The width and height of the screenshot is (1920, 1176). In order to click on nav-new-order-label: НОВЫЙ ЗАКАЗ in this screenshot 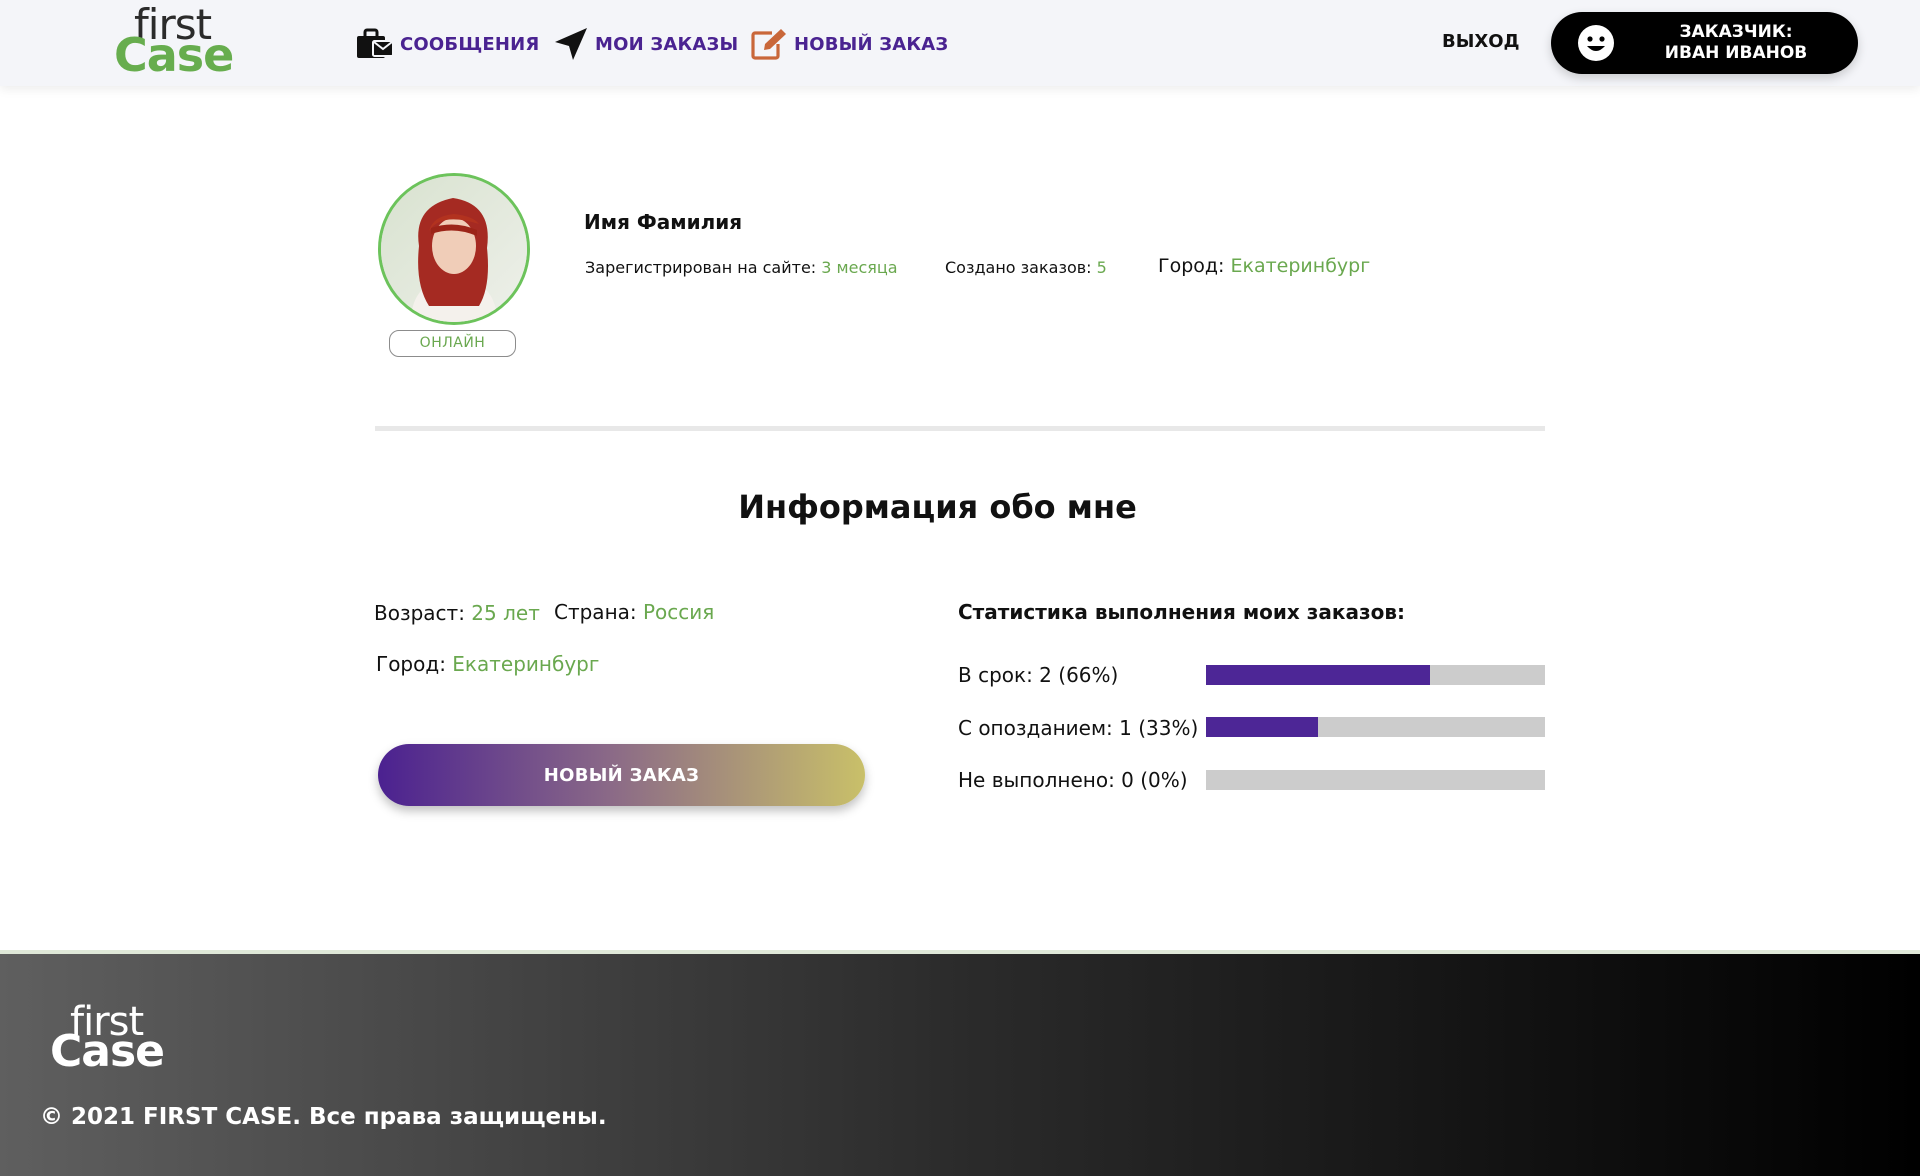, I will do `click(871, 44)`.